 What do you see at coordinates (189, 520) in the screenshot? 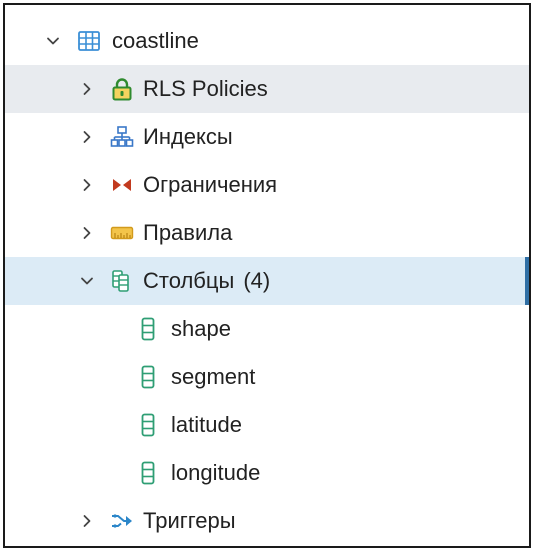
I see `tree-node-label: Триггеры` at bounding box center [189, 520].